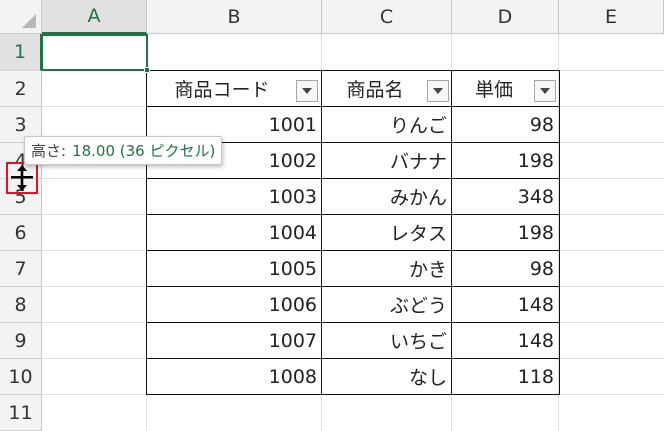  I want to click on table-cell-price: 118, so click(505, 376).